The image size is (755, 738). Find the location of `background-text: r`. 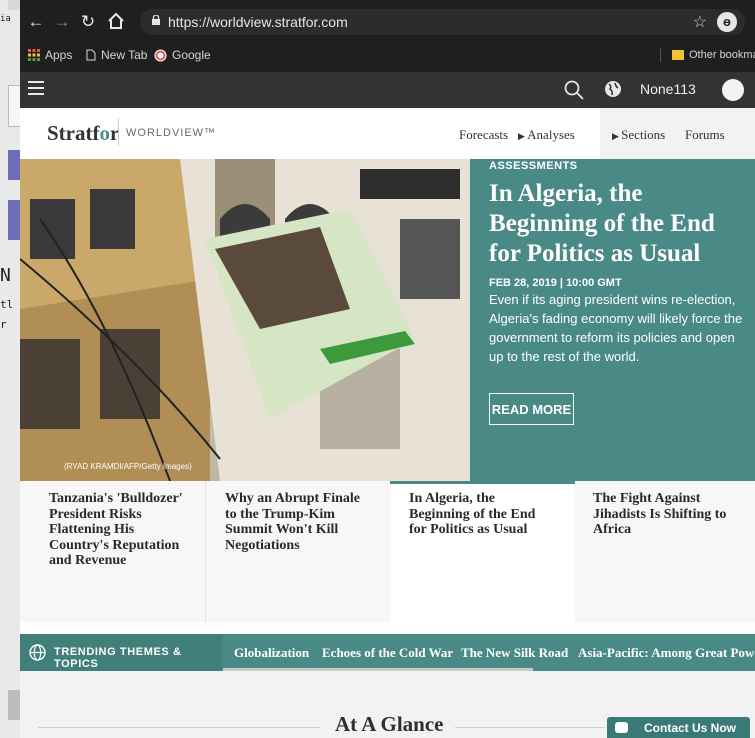

background-text: r is located at coordinates (3, 324).